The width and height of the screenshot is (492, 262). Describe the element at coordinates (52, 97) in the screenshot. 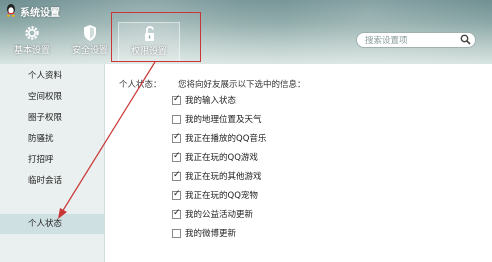

I see `sidebar-item-space-permissions: 空间权限` at that location.